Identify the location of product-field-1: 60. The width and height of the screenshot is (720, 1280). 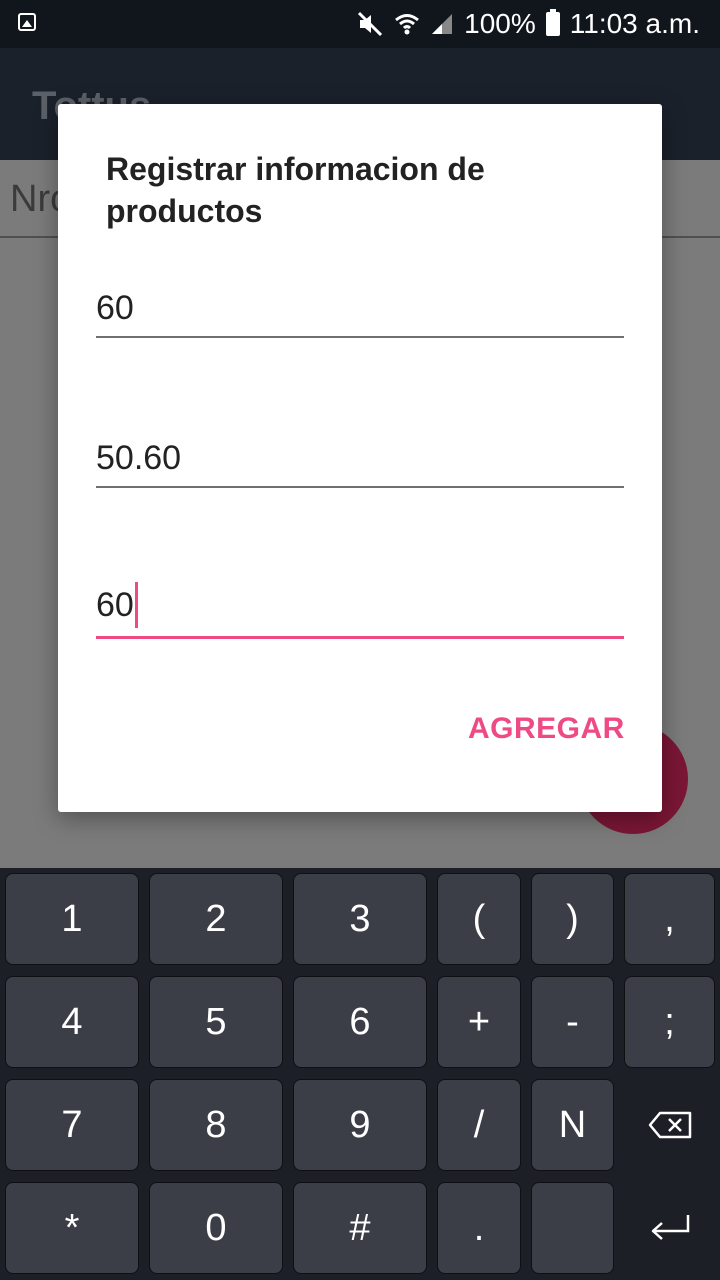
(360, 307).